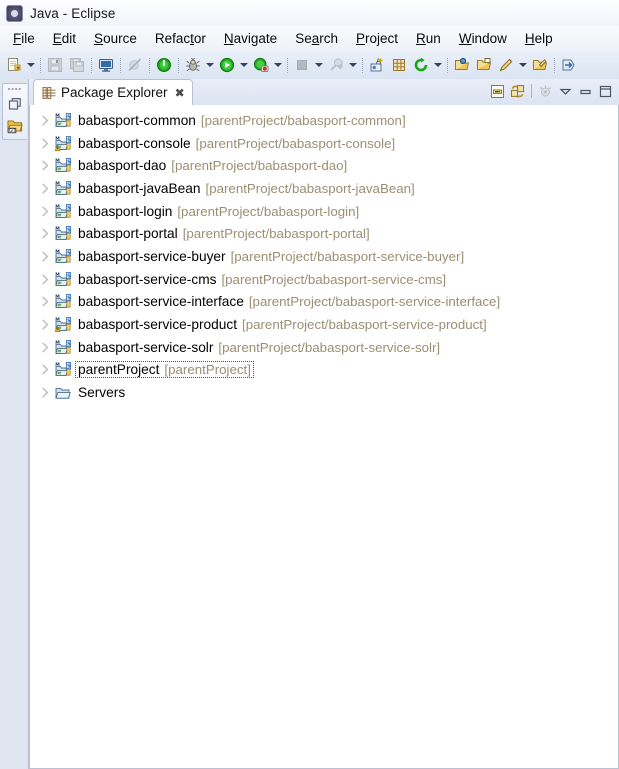 Image resolution: width=619 pixels, height=769 pixels. What do you see at coordinates (483, 38) in the screenshot?
I see `menu-window: Window` at bounding box center [483, 38].